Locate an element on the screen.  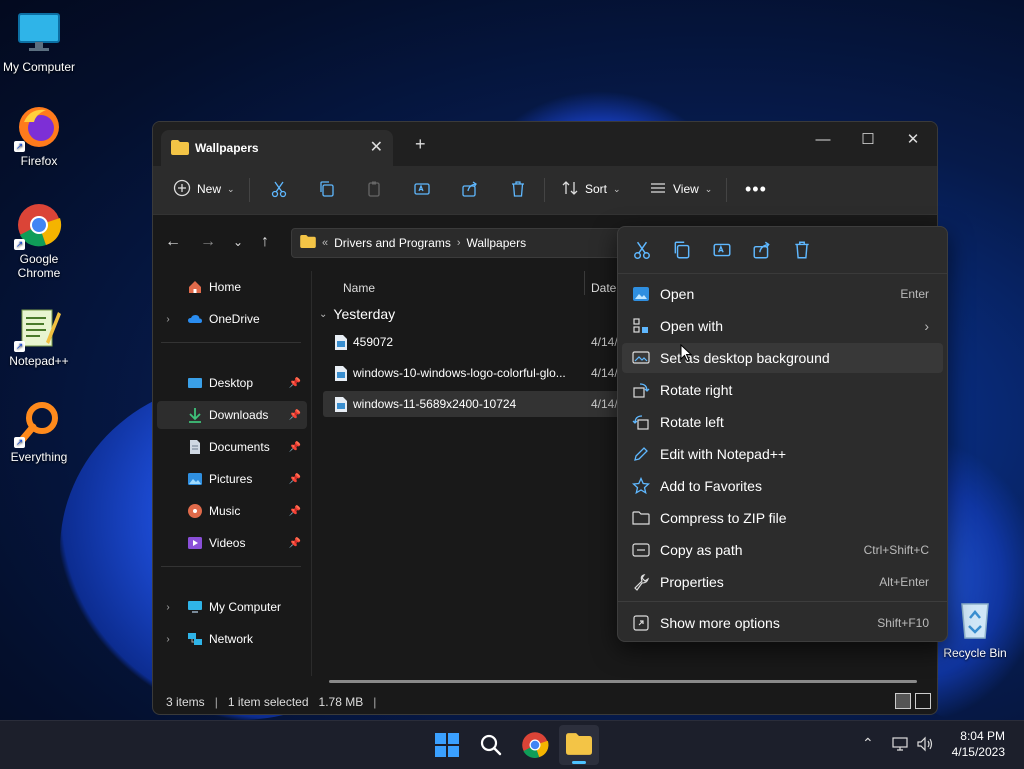
sidebar-item-desktop: Desktop 📌 is located at coordinates (232, 383).